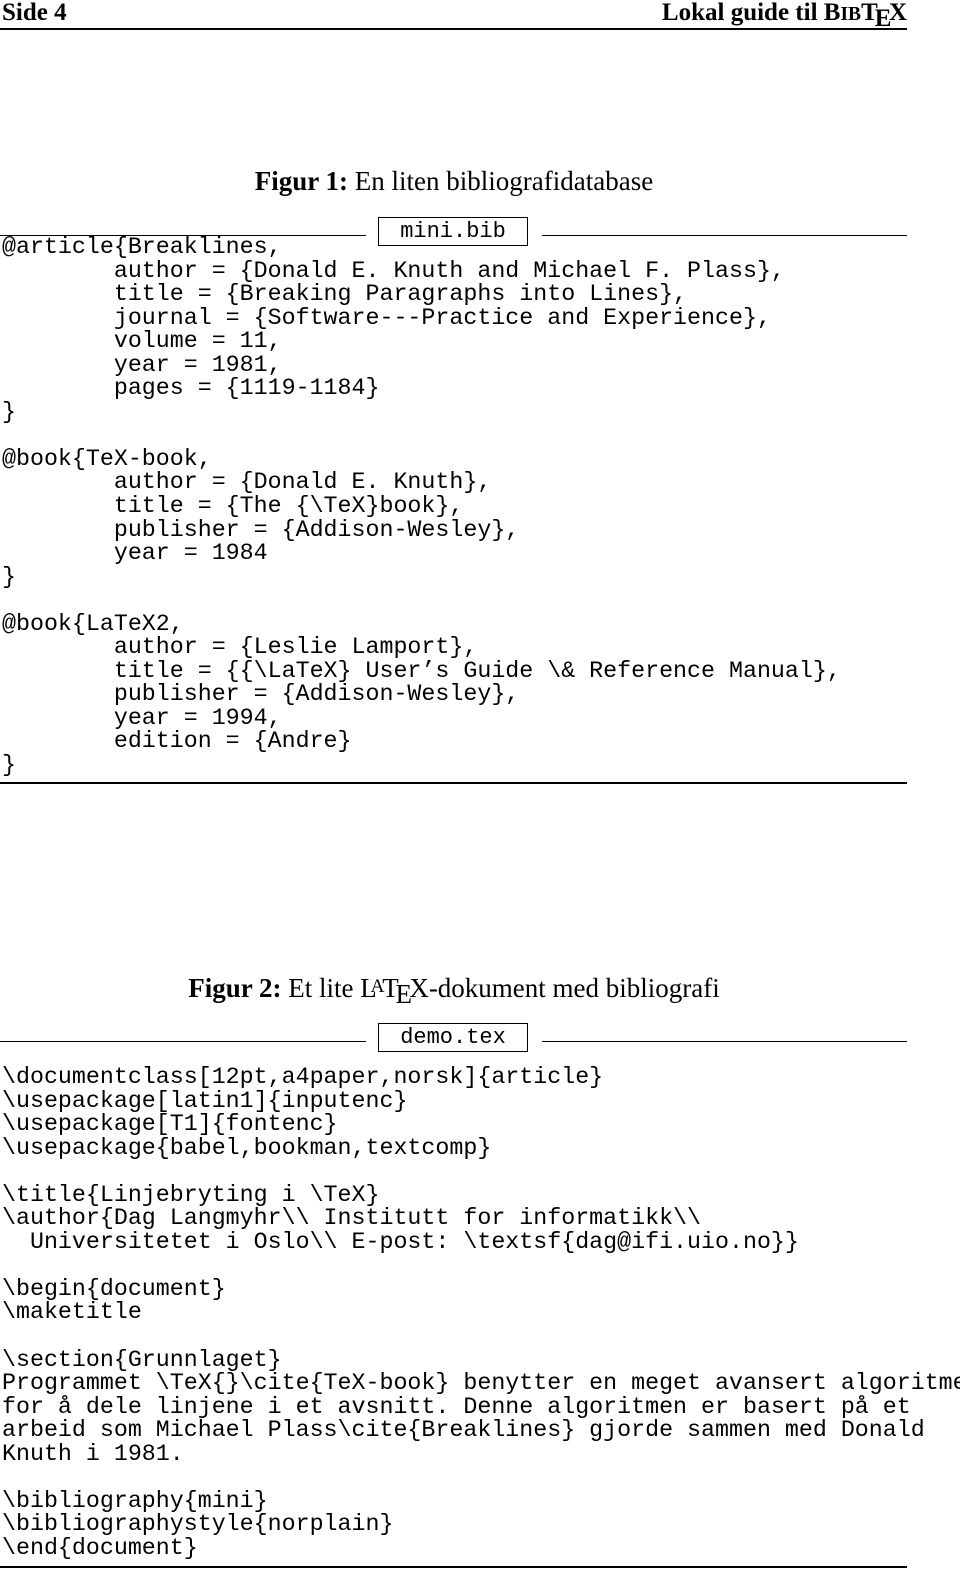 The height and width of the screenshot is (1576, 960). What do you see at coordinates (324, 988) in the screenshot?
I see `figure2-caption-before: Et lite` at bounding box center [324, 988].